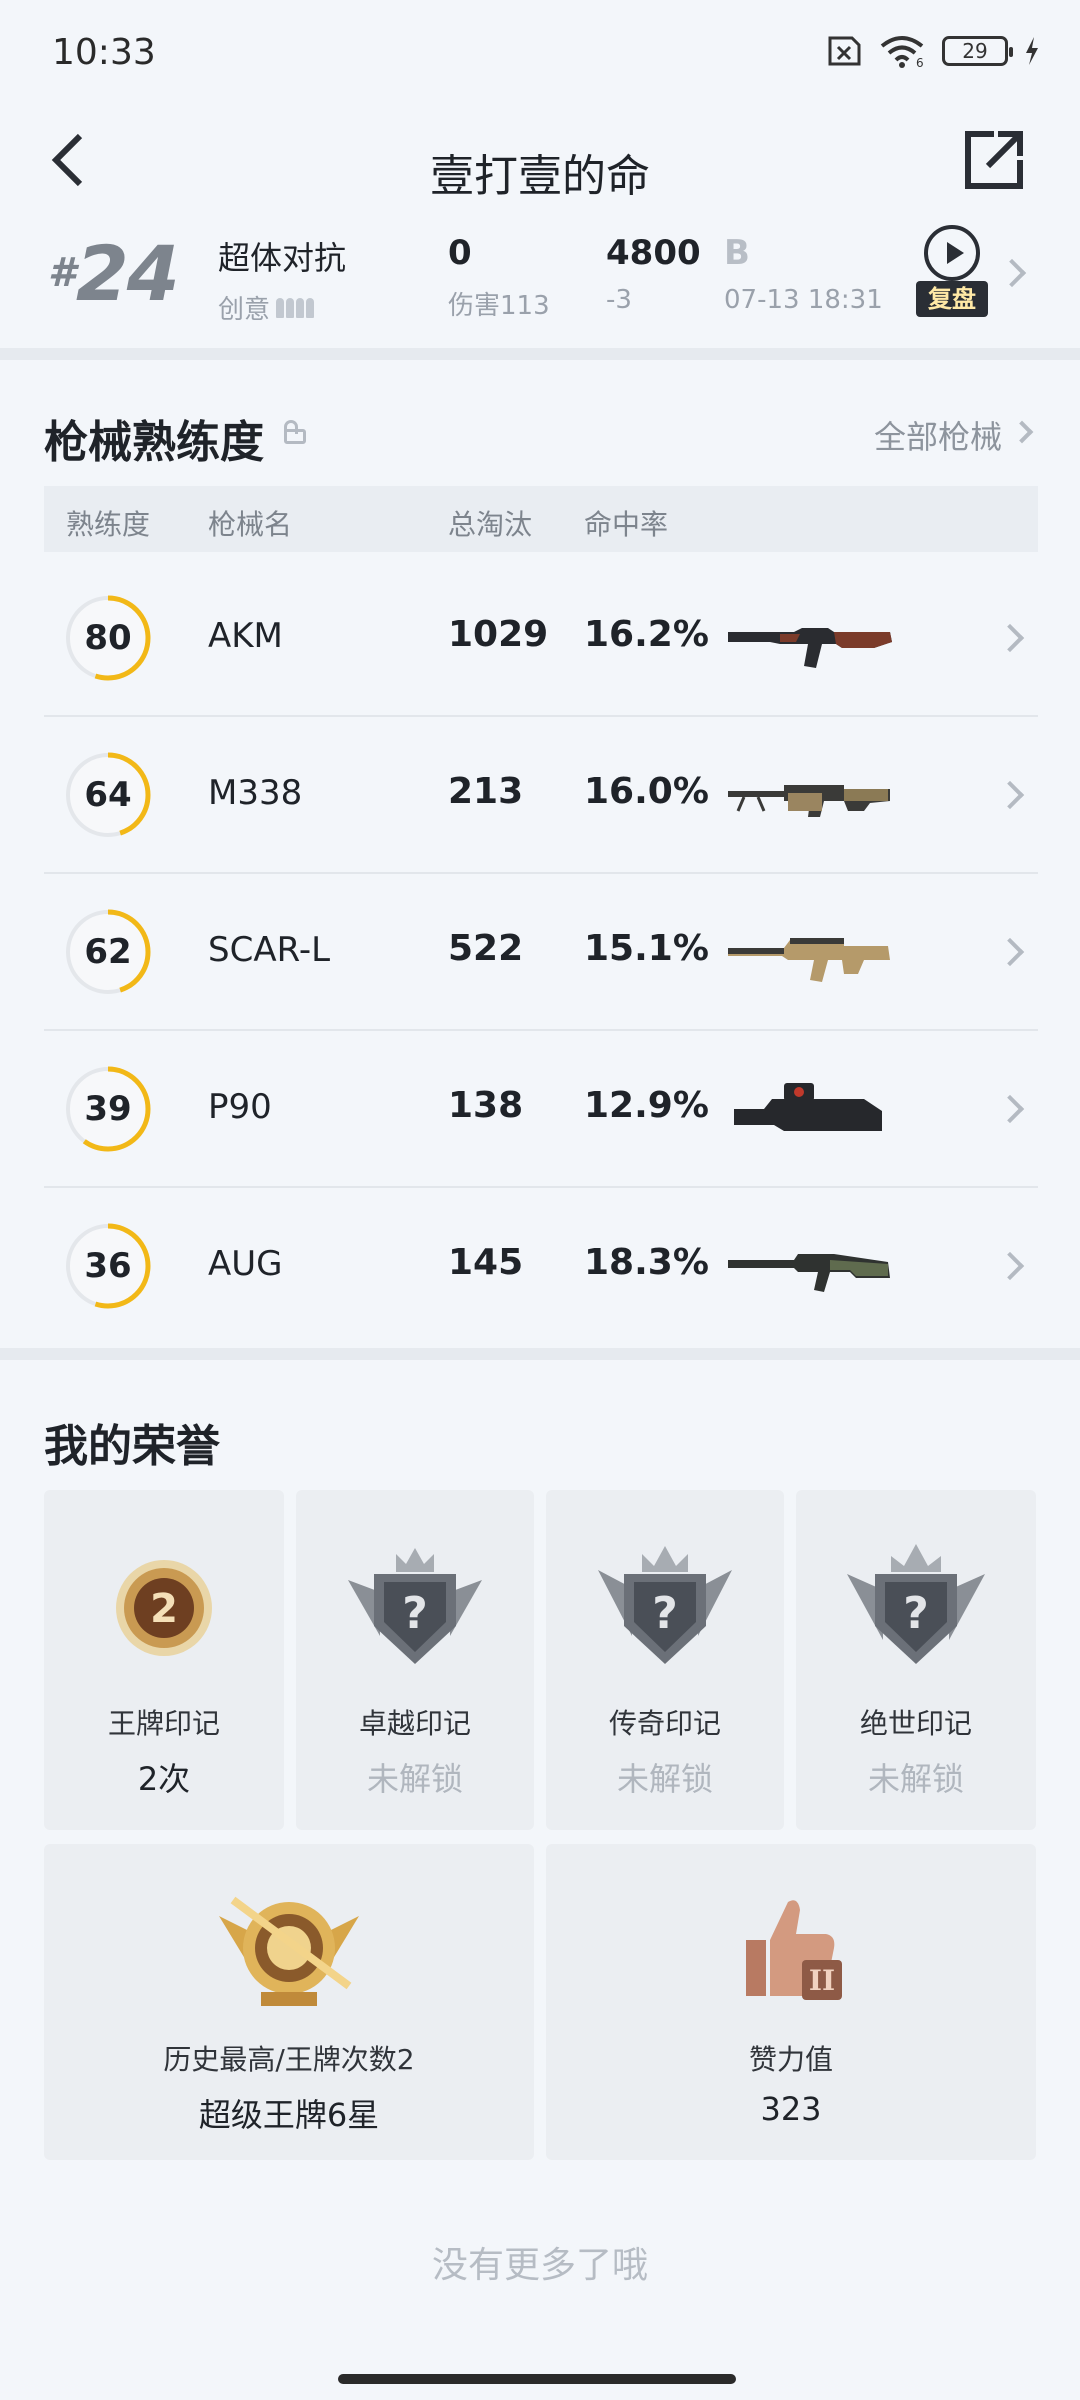  Describe the element at coordinates (132, 1446) in the screenshot. I see `honors-section-title: 我的荣誉` at that location.